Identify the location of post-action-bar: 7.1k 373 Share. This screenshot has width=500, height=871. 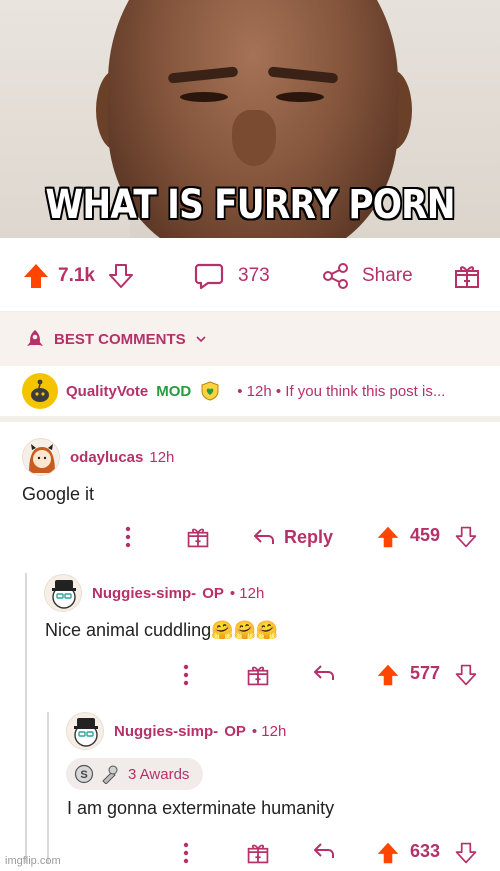
(250, 275).